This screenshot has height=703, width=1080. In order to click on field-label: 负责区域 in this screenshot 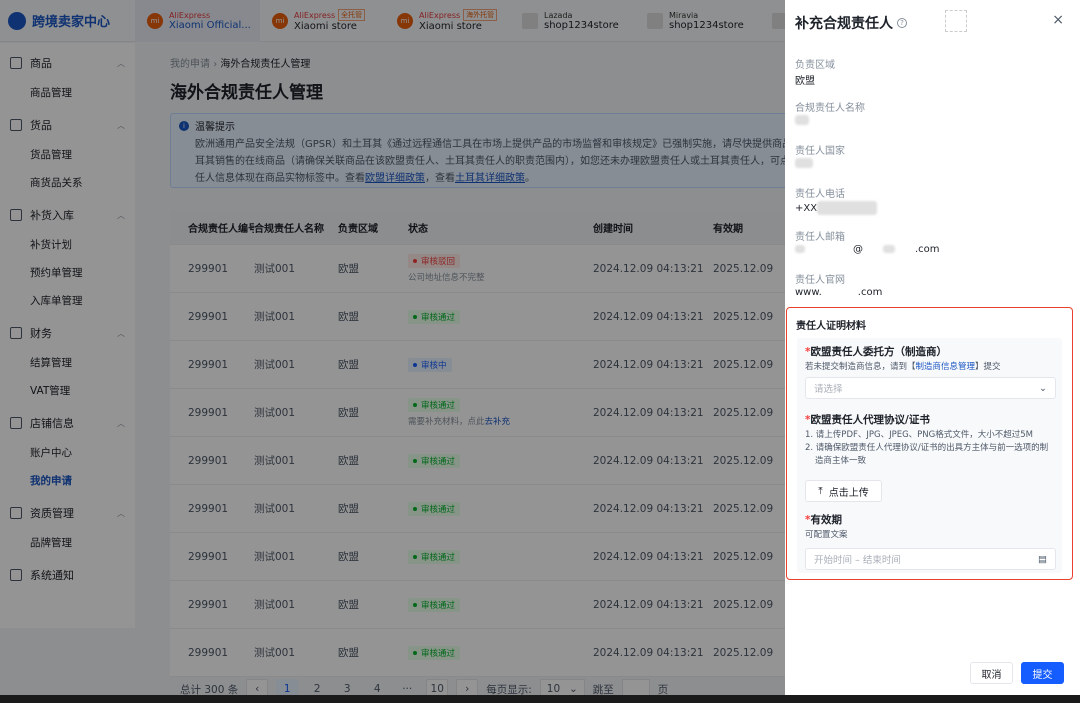, I will do `click(815, 65)`.